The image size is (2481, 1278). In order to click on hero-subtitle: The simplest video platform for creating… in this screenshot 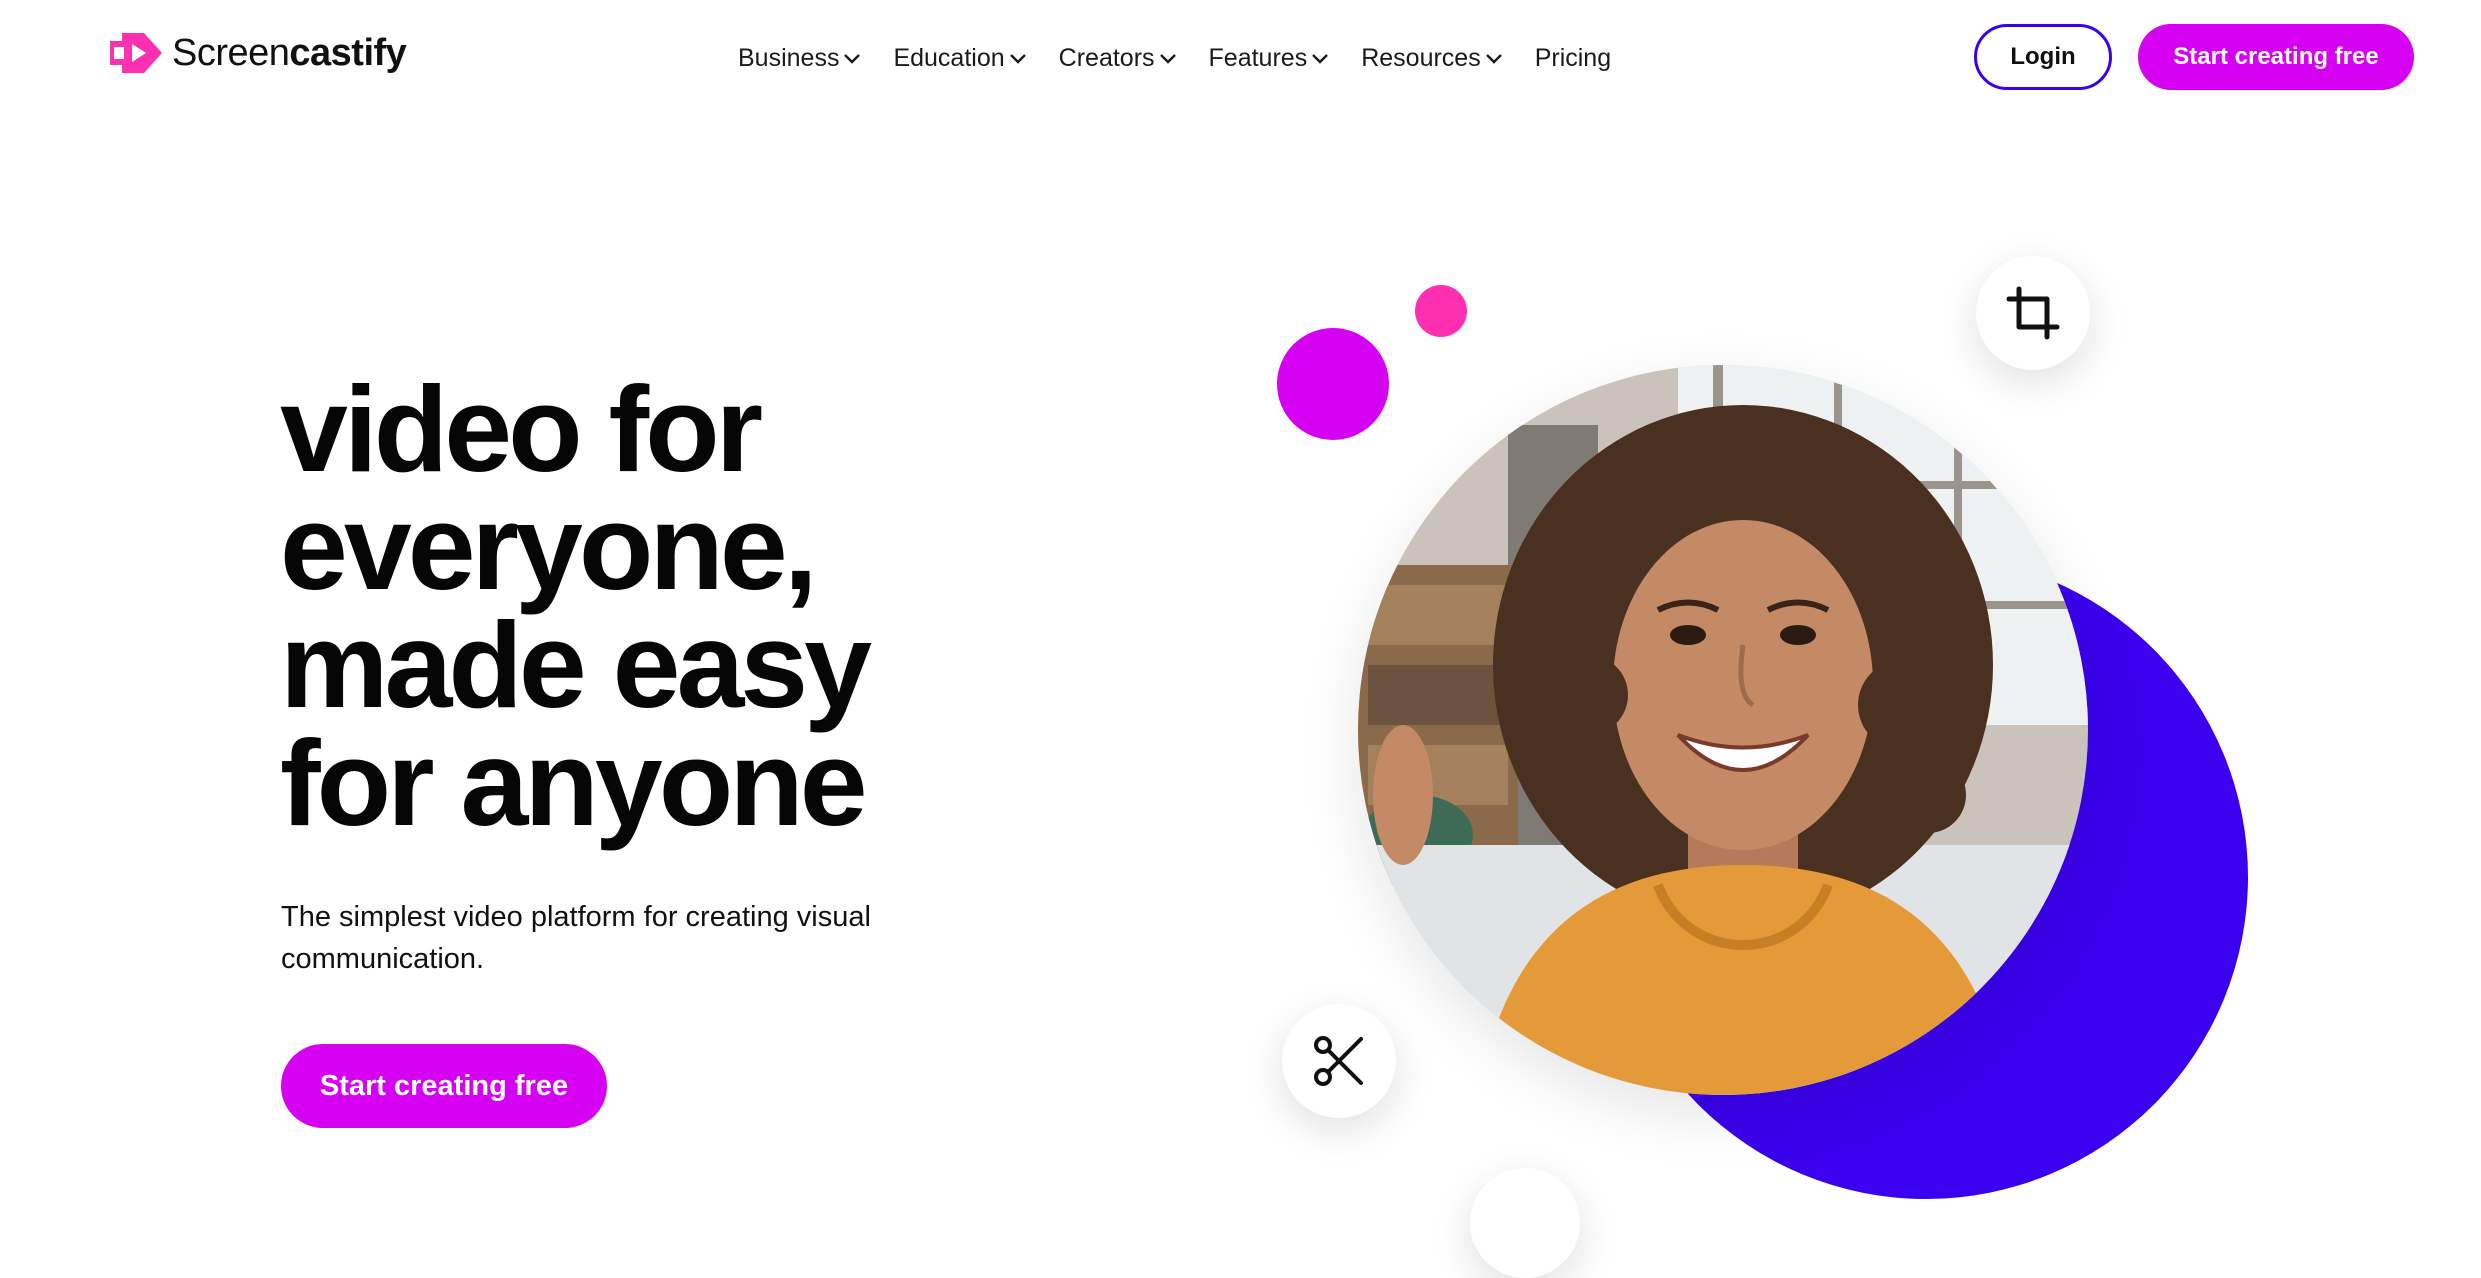, I will do `click(576, 938)`.